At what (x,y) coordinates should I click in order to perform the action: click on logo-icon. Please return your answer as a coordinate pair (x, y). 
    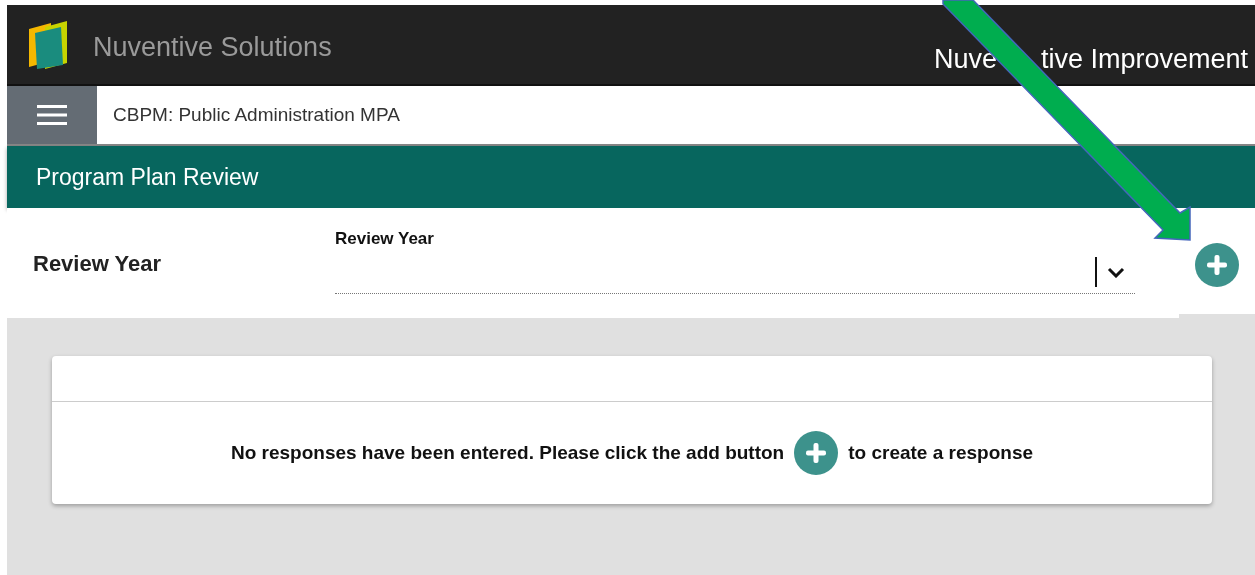
    Looking at the image, I should click on (48, 45).